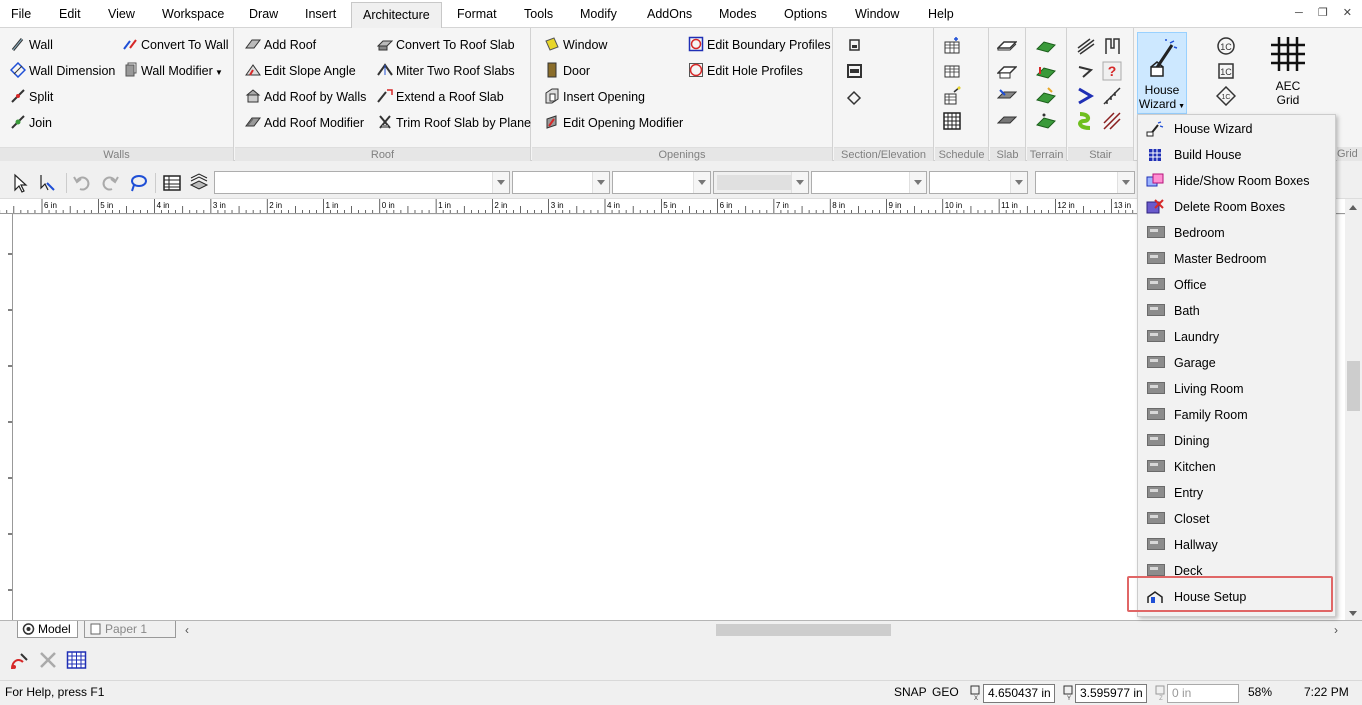  What do you see at coordinates (1086, 71) in the screenshot?
I see `stair-landing-icon` at bounding box center [1086, 71].